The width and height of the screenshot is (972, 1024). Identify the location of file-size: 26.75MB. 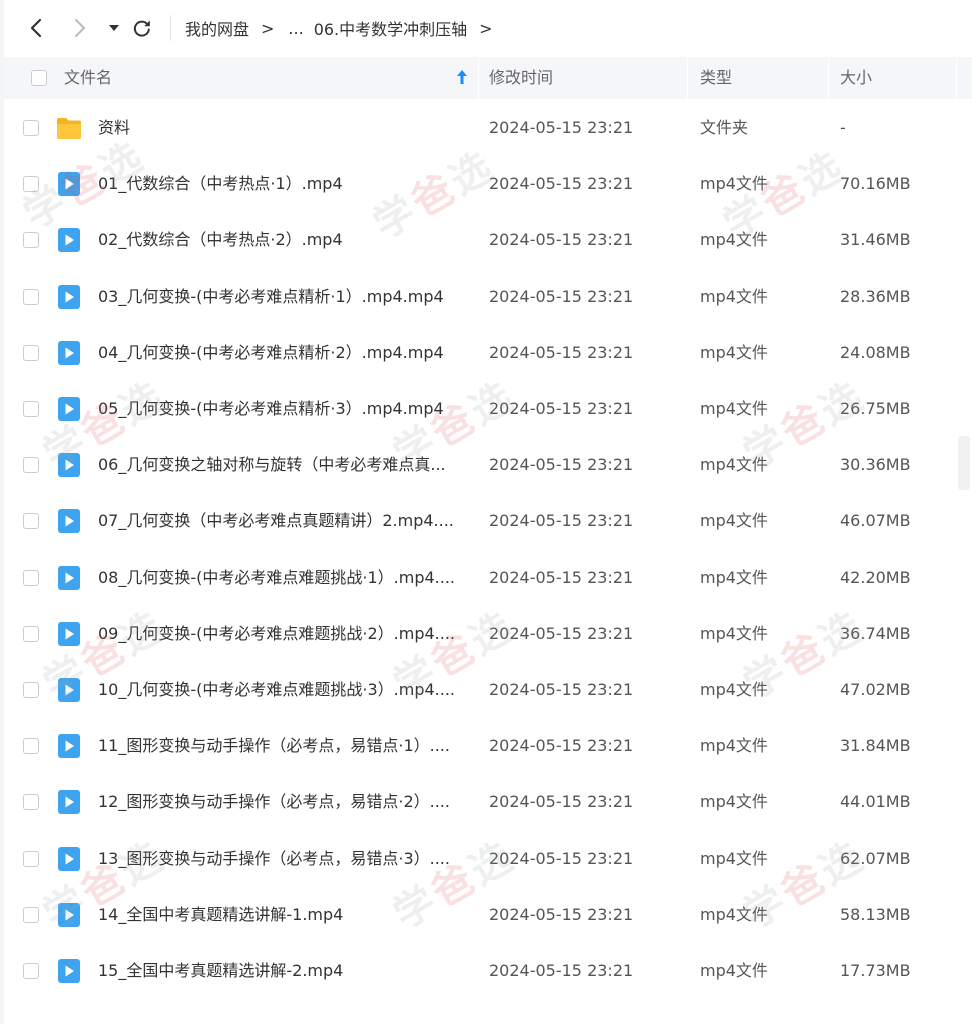
(875, 408).